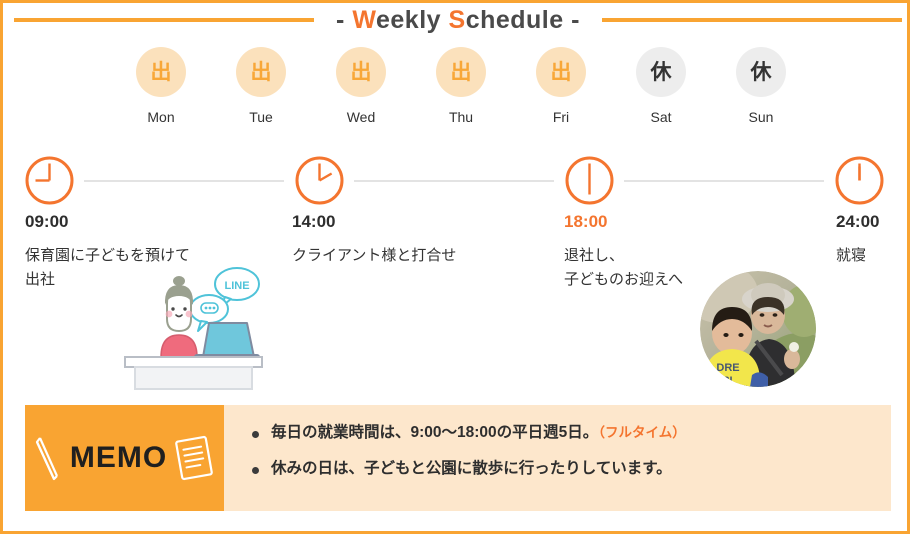 The height and width of the screenshot is (534, 910). I want to click on timeline-entry-1800: 18:00 退社し、 子どものお迎えへ, so click(623, 253).